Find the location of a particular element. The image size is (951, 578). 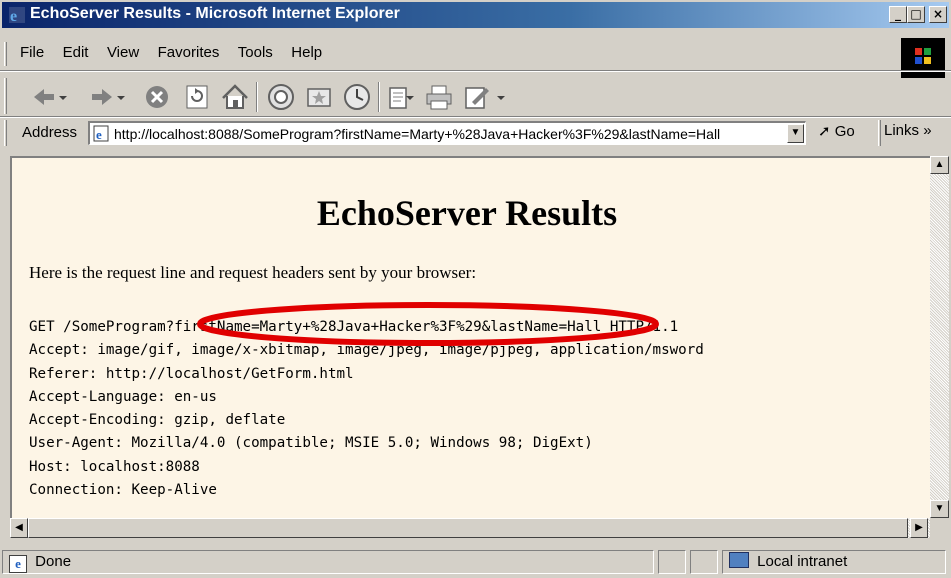

header-accept-encoding: Accept-Encoding: gzip, deflate is located at coordinates (157, 420).